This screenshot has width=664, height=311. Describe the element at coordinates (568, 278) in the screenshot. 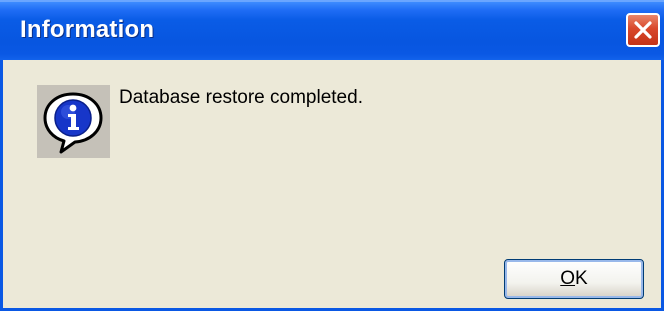

I see `ok-button-mnemonic: O` at that location.